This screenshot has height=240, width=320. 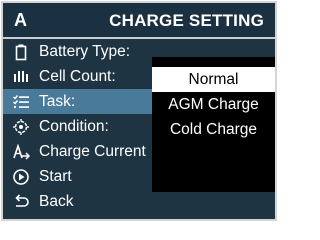 What do you see at coordinates (20, 20) in the screenshot?
I see `header-letter: A` at bounding box center [20, 20].